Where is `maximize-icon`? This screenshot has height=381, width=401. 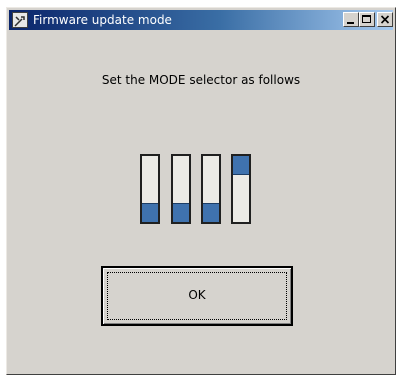
maximize-icon is located at coordinates (366, 19).